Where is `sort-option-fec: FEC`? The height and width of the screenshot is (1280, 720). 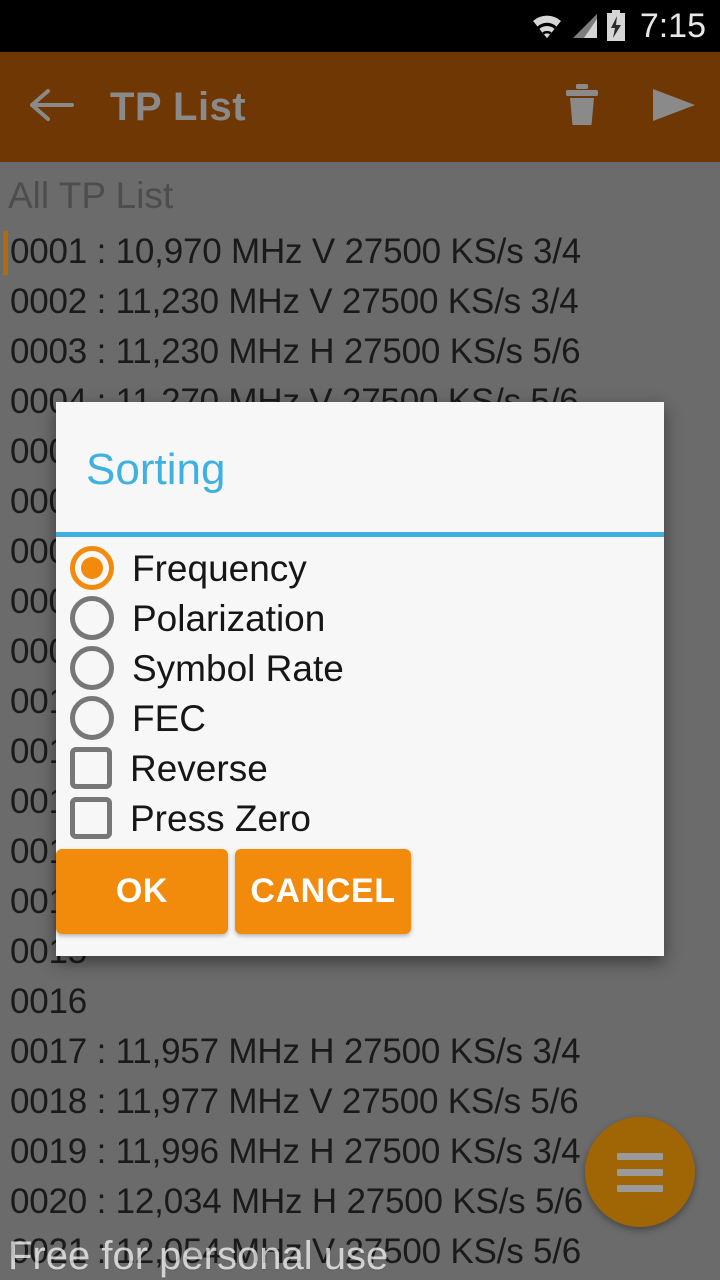
sort-option-fec: FEC is located at coordinates (360, 718).